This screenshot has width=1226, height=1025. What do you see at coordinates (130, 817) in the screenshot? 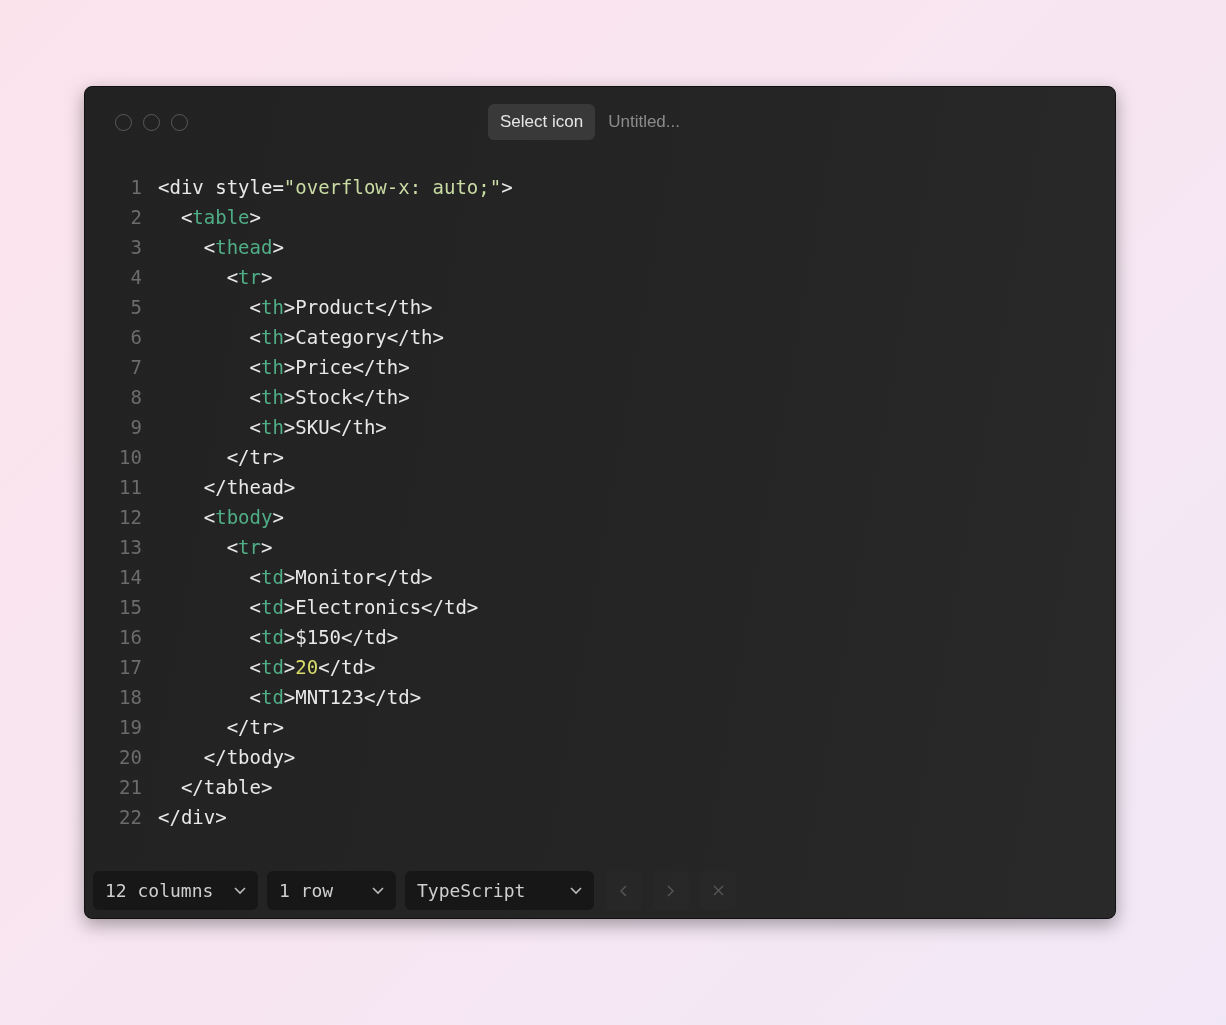
I see `line-number: 22` at bounding box center [130, 817].